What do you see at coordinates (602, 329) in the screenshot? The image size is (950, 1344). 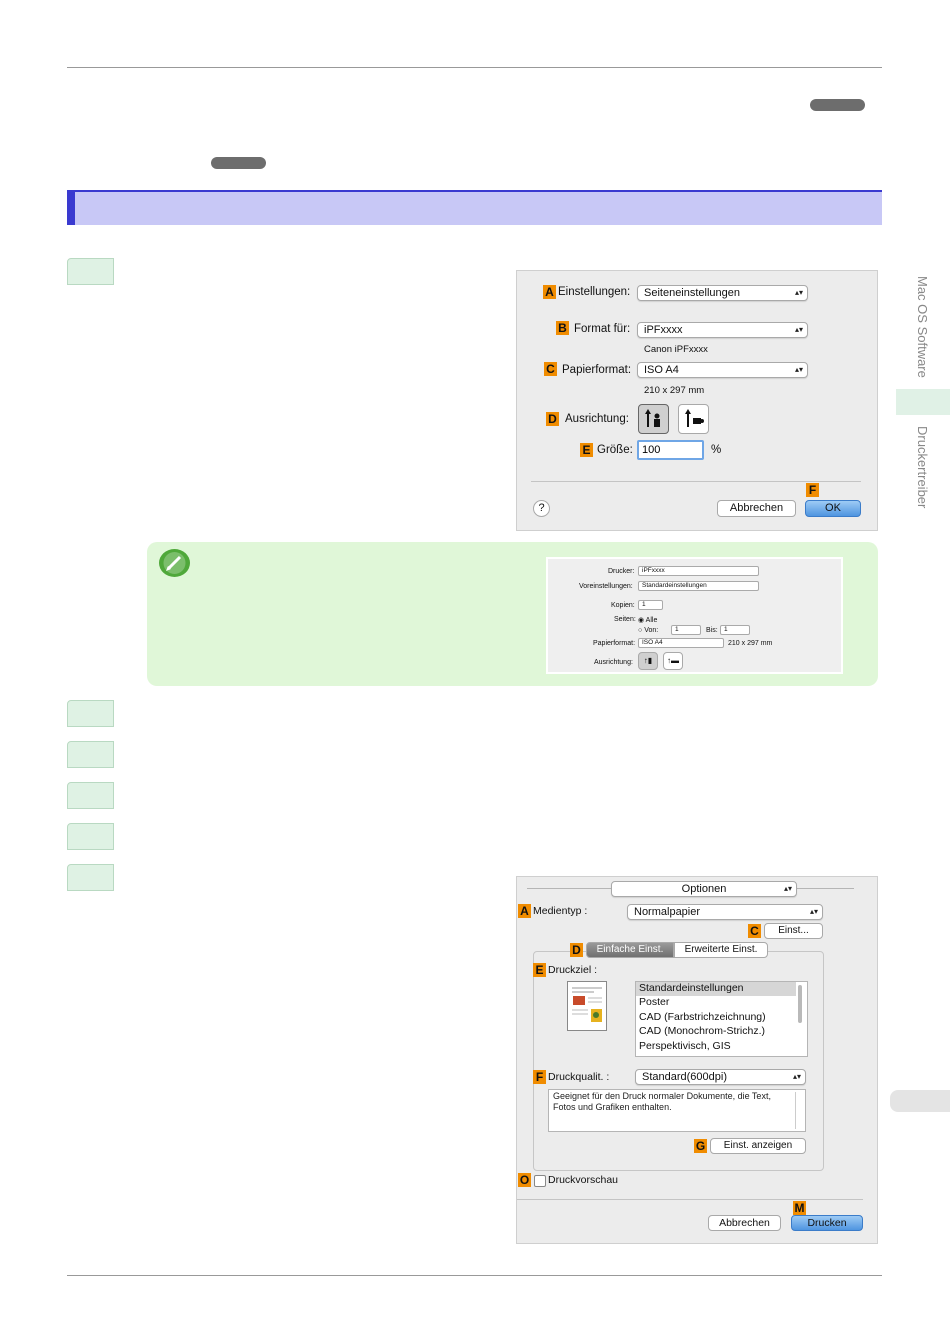 I see `format-label: Format für:` at bounding box center [602, 329].